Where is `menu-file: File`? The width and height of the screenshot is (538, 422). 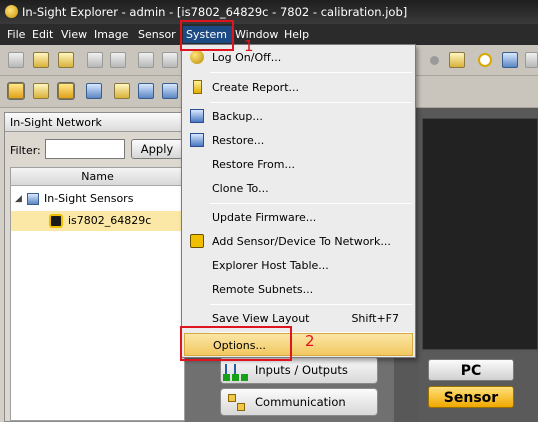 menu-file: File is located at coordinates (16, 34).